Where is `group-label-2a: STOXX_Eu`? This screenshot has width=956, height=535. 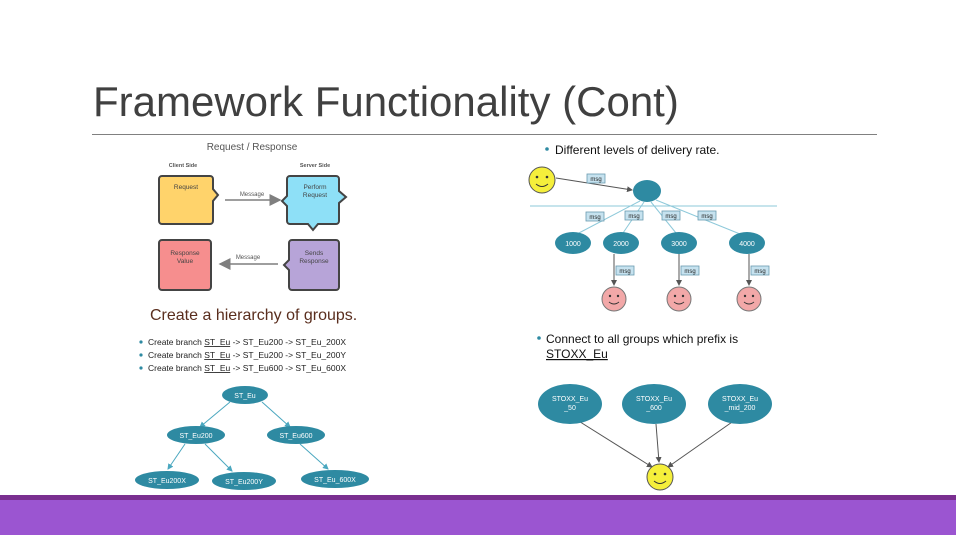 group-label-2a: STOXX_Eu is located at coordinates (654, 399).